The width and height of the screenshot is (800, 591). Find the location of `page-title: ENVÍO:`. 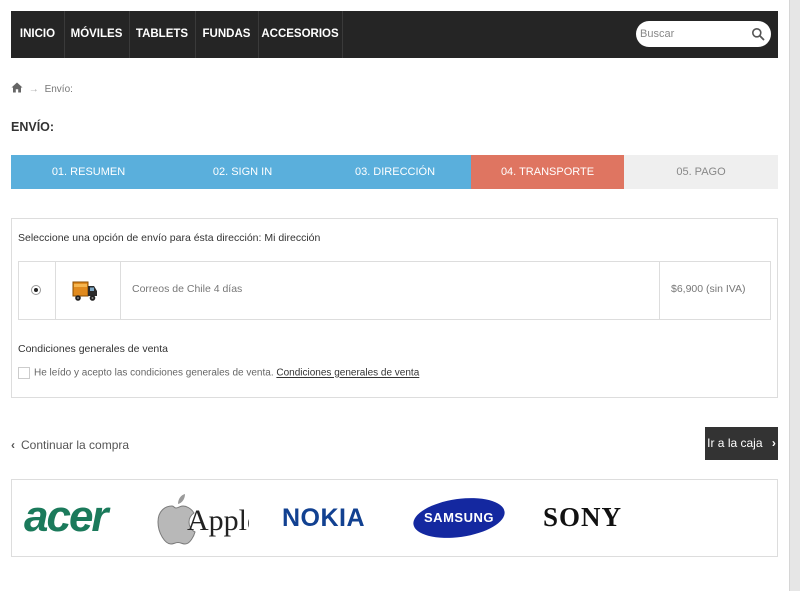

page-title: ENVÍO: is located at coordinates (33, 127).